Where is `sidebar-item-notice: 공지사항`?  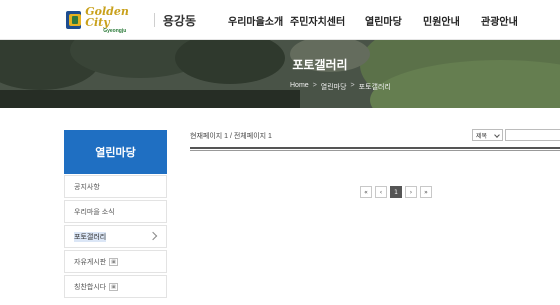 sidebar-item-notice: 공지사항 is located at coordinates (115, 186).